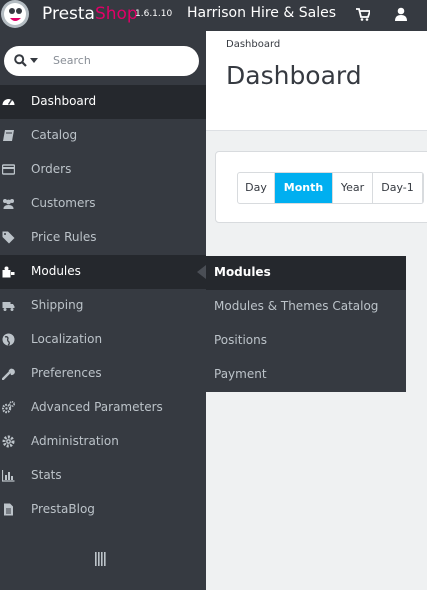 Image resolution: width=427 pixels, height=590 pixels. I want to click on sidebar-item-advanced-parameters: Advanced Parameters, so click(103, 408).